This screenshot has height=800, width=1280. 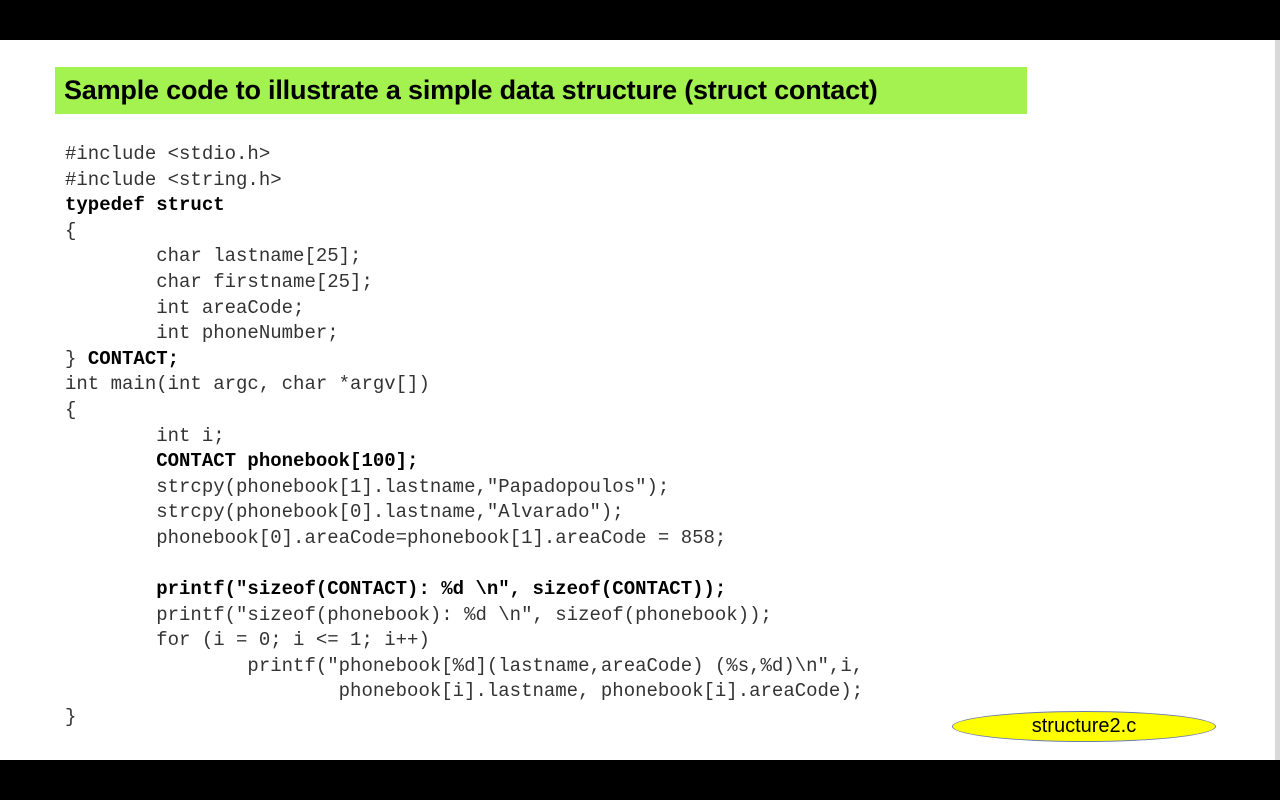 What do you see at coordinates (71, 717) in the screenshot?
I see `code-line-23: }` at bounding box center [71, 717].